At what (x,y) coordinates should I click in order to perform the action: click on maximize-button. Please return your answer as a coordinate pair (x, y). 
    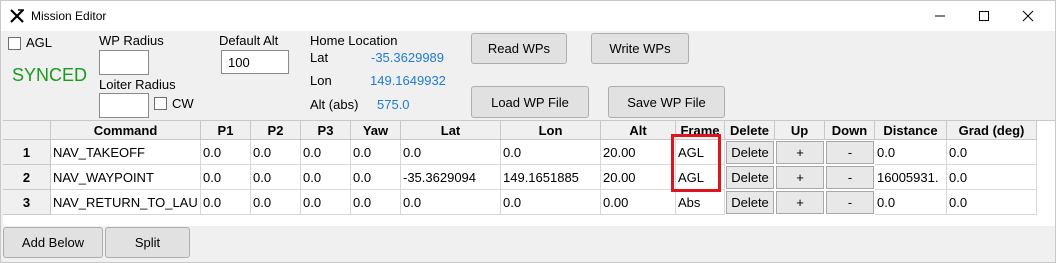
    Looking at the image, I should click on (984, 16).